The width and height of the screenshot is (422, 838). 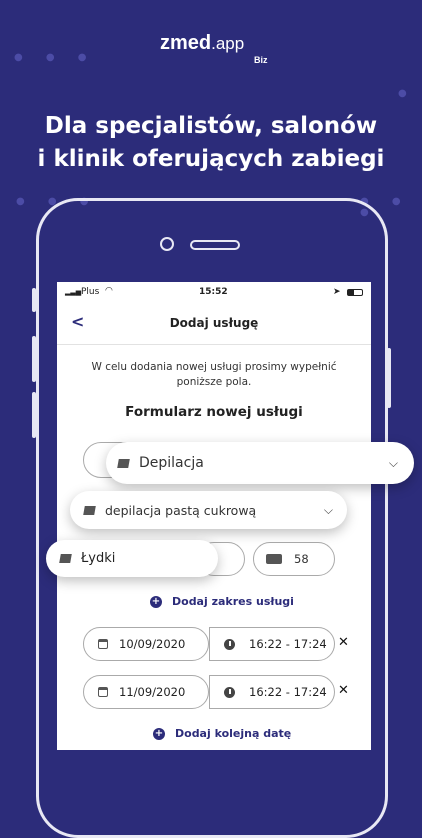 I want to click on form-title: Formularz nowej usługi, so click(x=214, y=412).